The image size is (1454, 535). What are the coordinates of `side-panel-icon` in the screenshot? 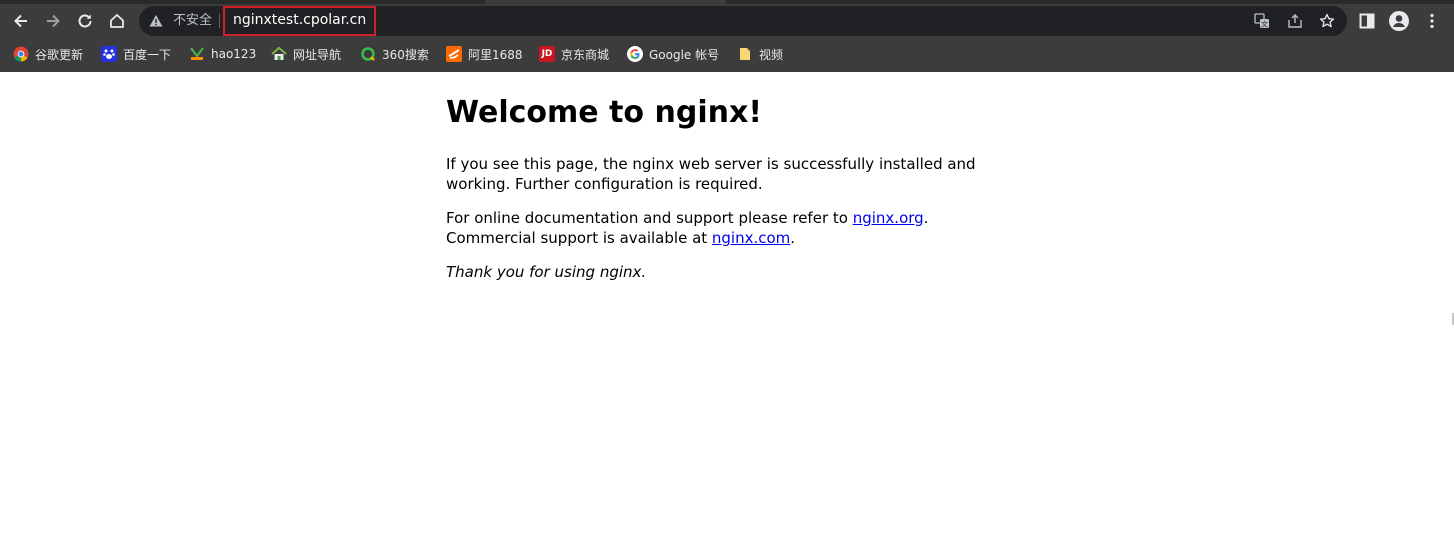 It's located at (1367, 21).